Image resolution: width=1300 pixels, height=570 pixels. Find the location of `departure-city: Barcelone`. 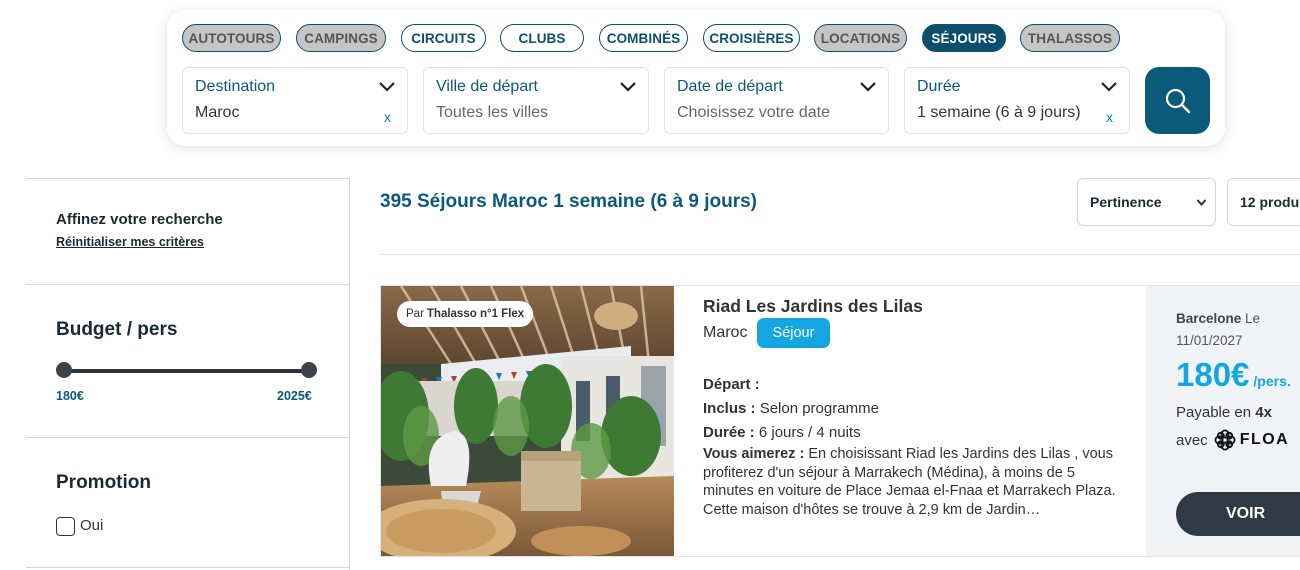

departure-city: Barcelone is located at coordinates (1209, 318).